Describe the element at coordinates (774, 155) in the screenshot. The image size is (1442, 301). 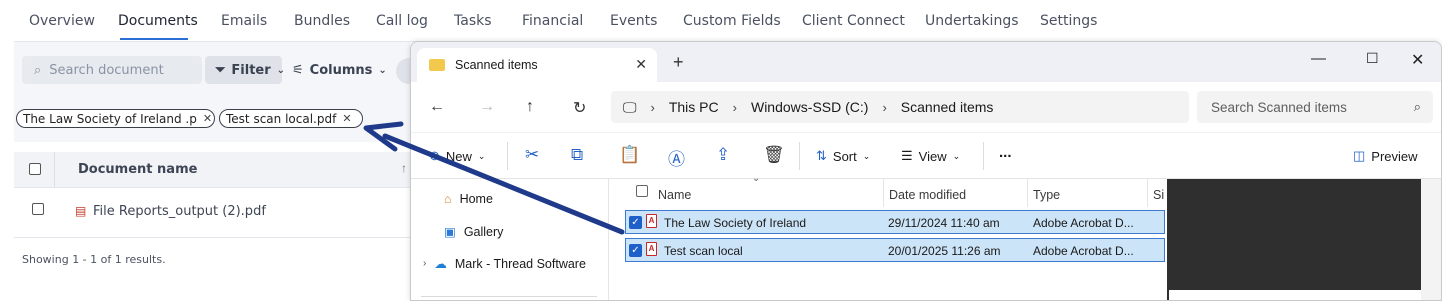
I see `delete-icon: 🗑` at that location.